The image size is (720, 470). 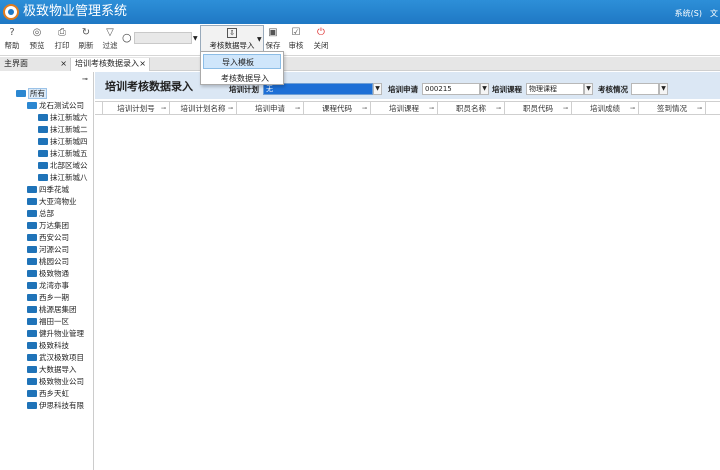 What do you see at coordinates (163, 38) in the screenshot?
I see `search-input` at bounding box center [163, 38].